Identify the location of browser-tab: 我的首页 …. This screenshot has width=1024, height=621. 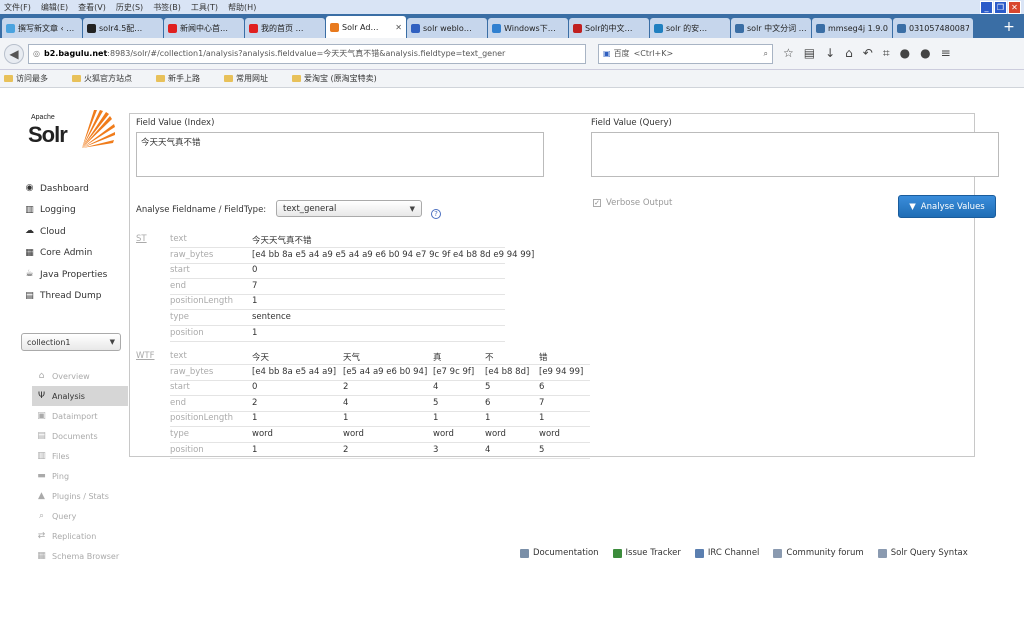
(285, 28).